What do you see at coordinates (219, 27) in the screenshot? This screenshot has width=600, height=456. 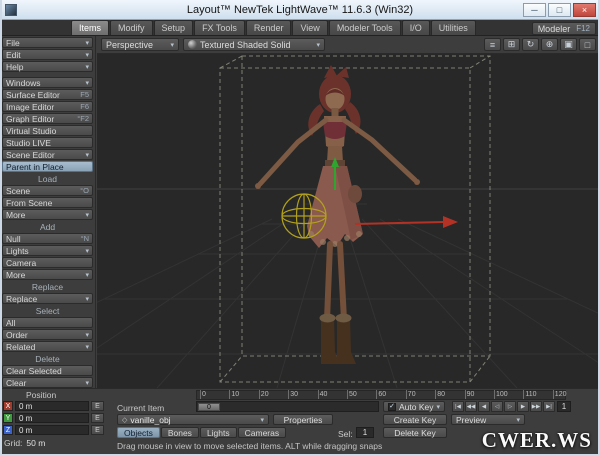 I see `tab-fx-tools: FX Tools` at bounding box center [219, 27].